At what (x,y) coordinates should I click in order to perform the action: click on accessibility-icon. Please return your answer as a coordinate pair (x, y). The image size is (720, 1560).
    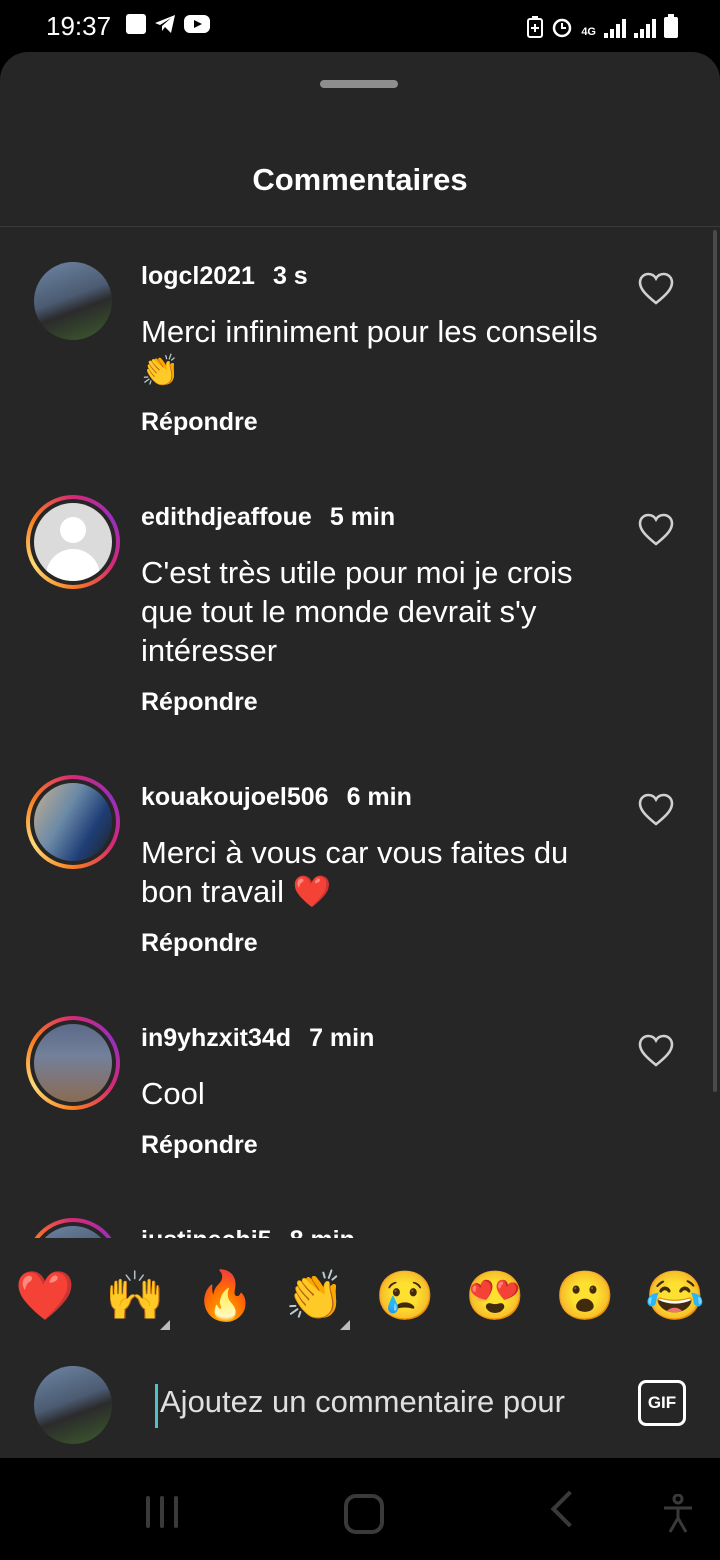
    Looking at the image, I should click on (678, 1514).